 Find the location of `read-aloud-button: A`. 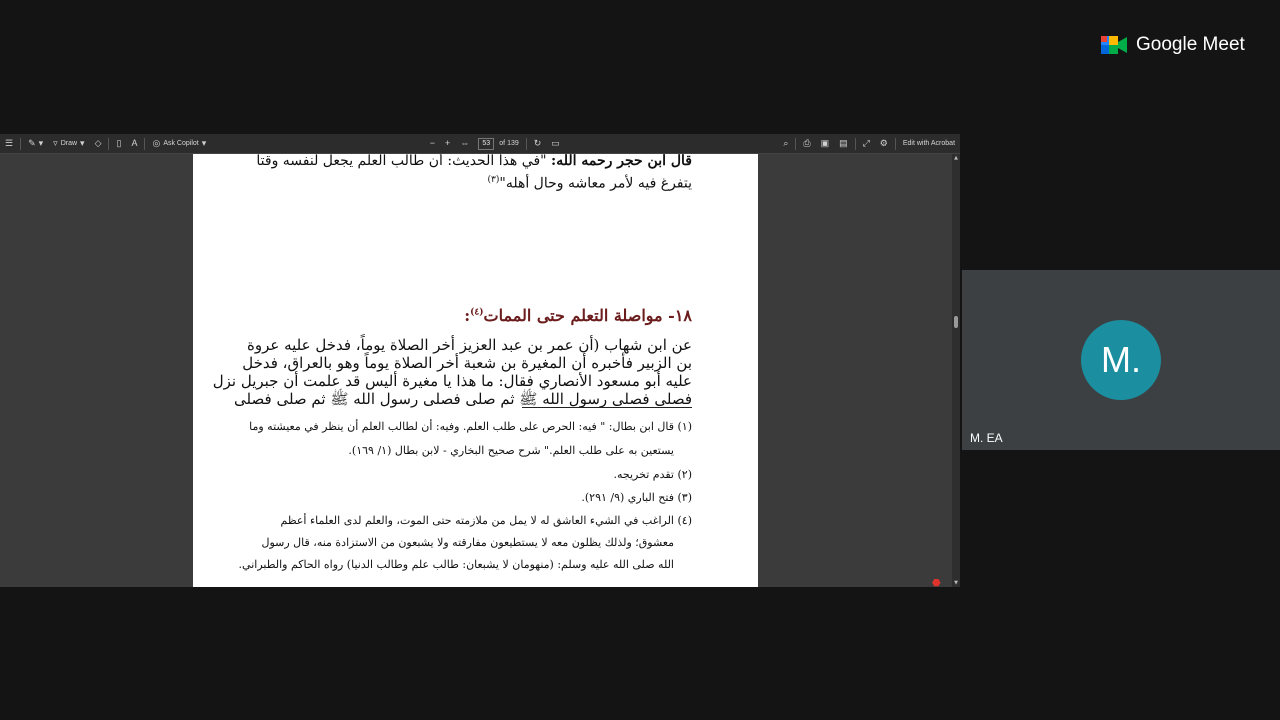

read-aloud-button: A is located at coordinates (134, 144).